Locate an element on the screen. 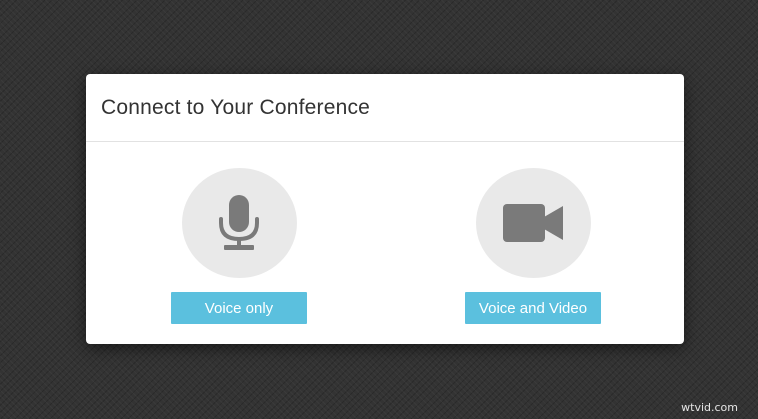 The width and height of the screenshot is (758, 419). voice-and-video-option: Voice and Video is located at coordinates (533, 246).